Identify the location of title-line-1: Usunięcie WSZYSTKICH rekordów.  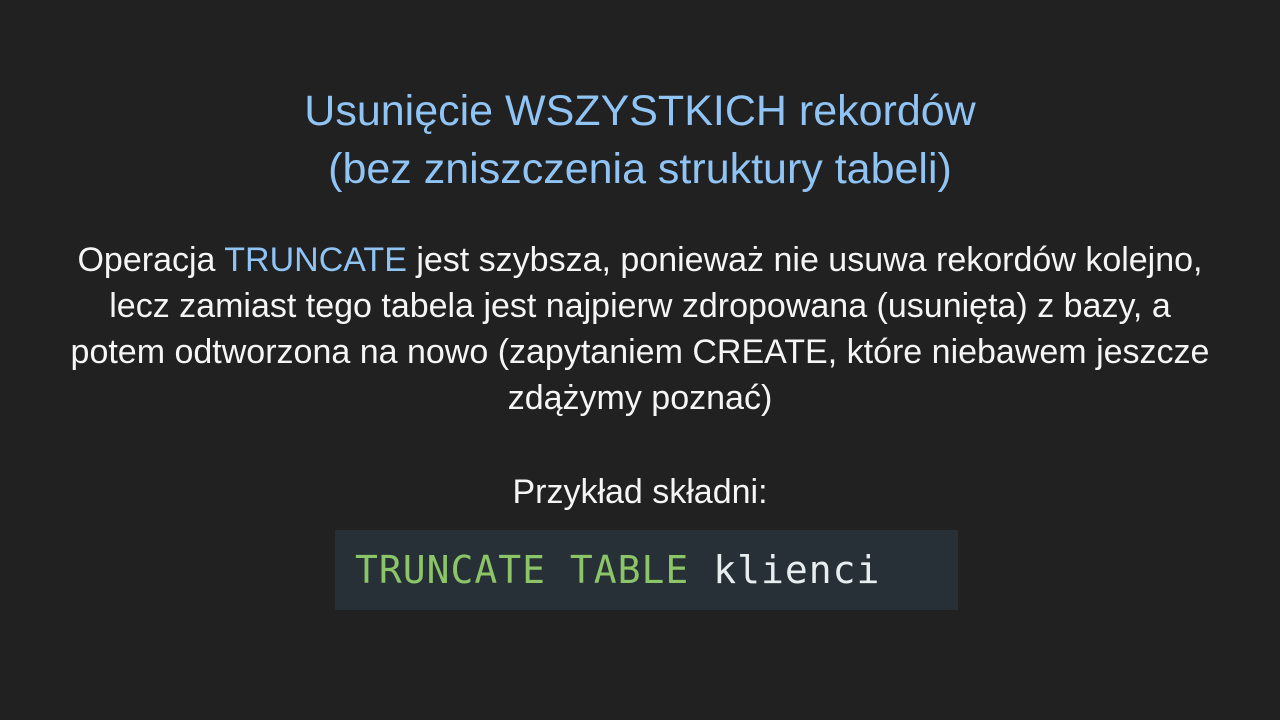
(640, 111).